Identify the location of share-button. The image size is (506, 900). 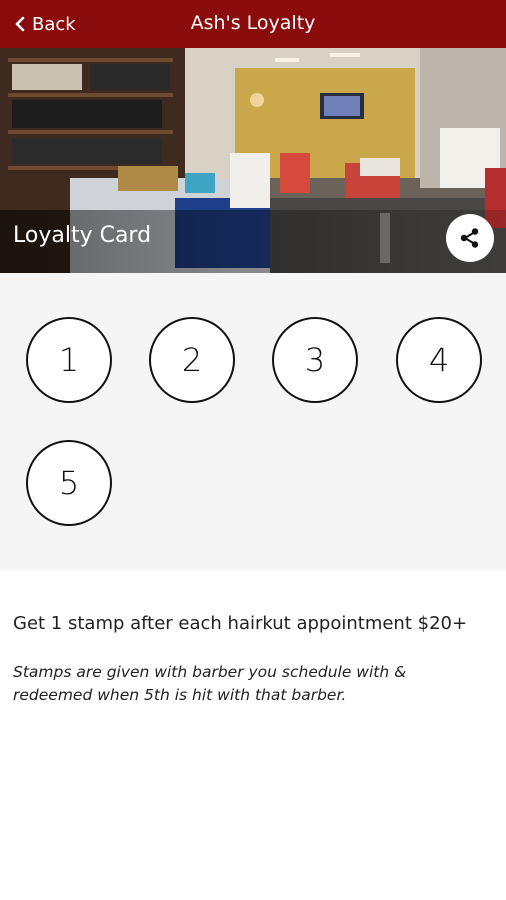
(470, 238).